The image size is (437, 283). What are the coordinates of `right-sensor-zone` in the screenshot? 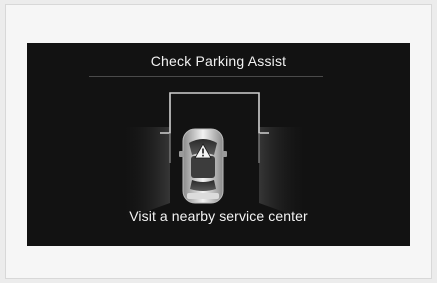 It's located at (284, 174).